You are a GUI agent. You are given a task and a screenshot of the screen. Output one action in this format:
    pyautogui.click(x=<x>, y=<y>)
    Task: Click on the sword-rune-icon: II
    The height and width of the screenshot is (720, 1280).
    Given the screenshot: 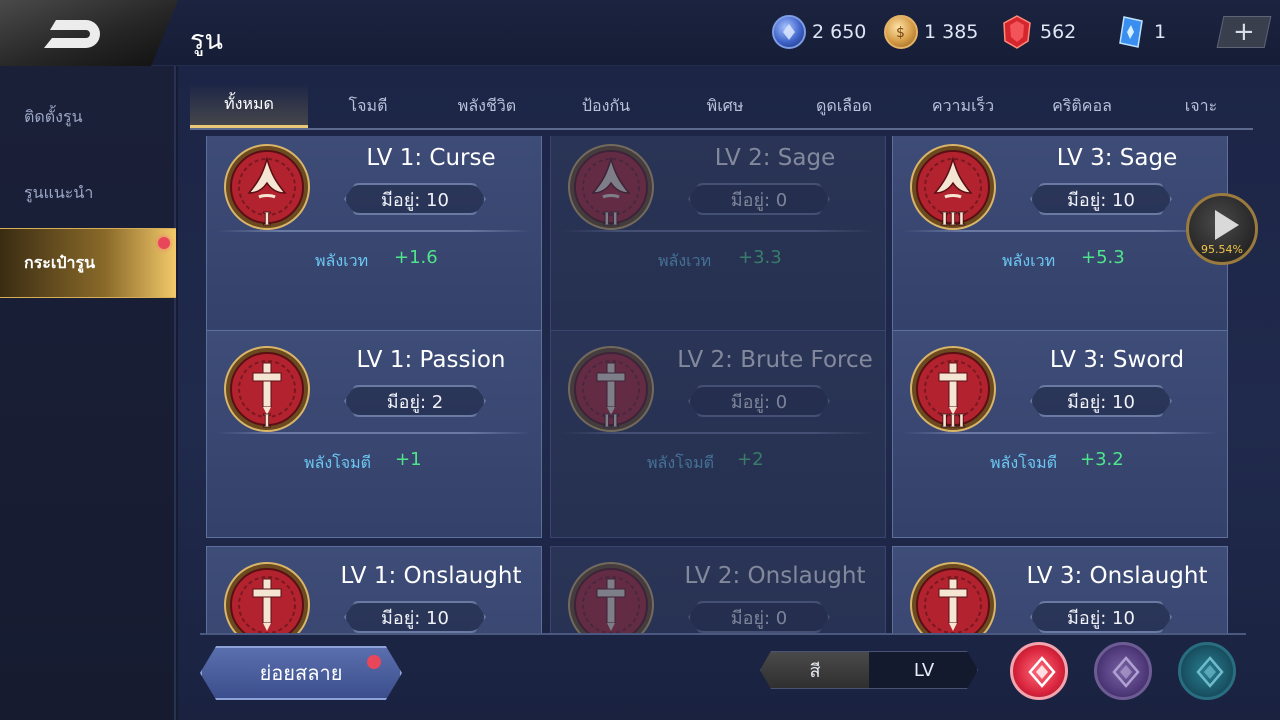 What is the action you would take?
    pyautogui.click(x=611, y=389)
    